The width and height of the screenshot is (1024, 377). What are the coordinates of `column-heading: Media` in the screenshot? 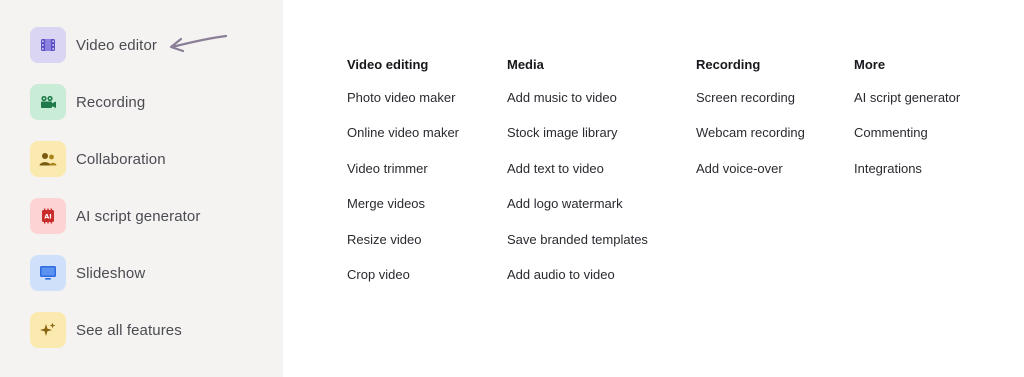 It's located at (525, 64).